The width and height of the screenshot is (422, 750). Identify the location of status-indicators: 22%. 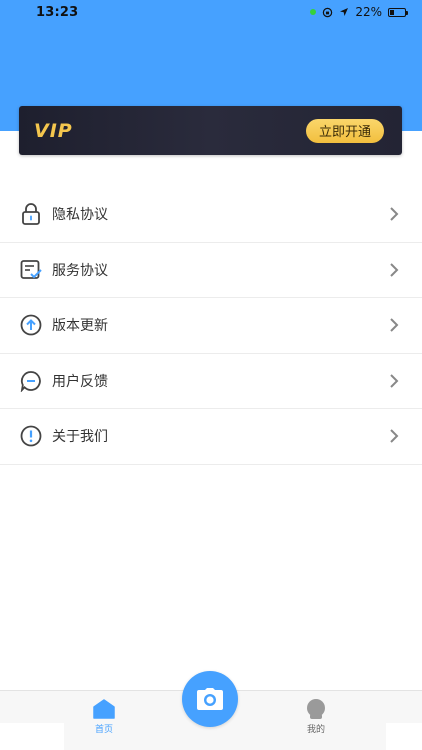
(359, 12).